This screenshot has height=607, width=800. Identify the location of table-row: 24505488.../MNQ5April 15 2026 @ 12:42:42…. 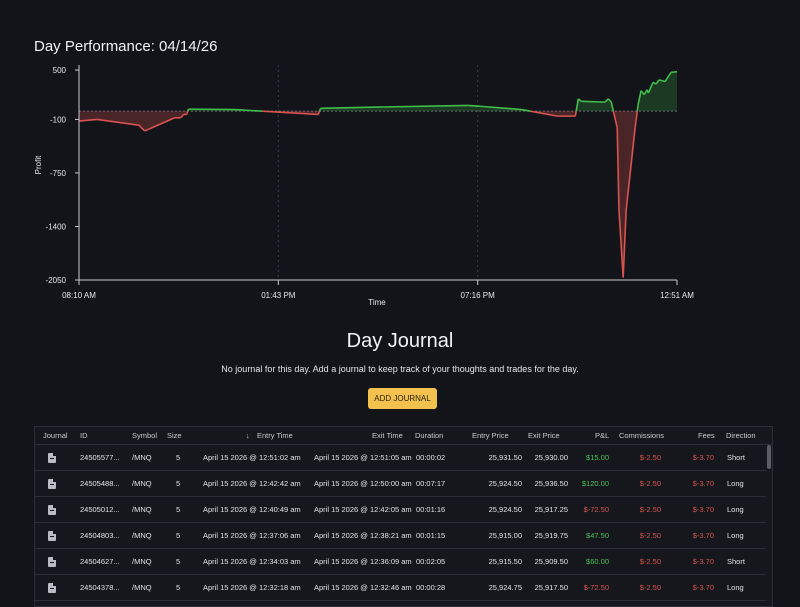
(400, 484).